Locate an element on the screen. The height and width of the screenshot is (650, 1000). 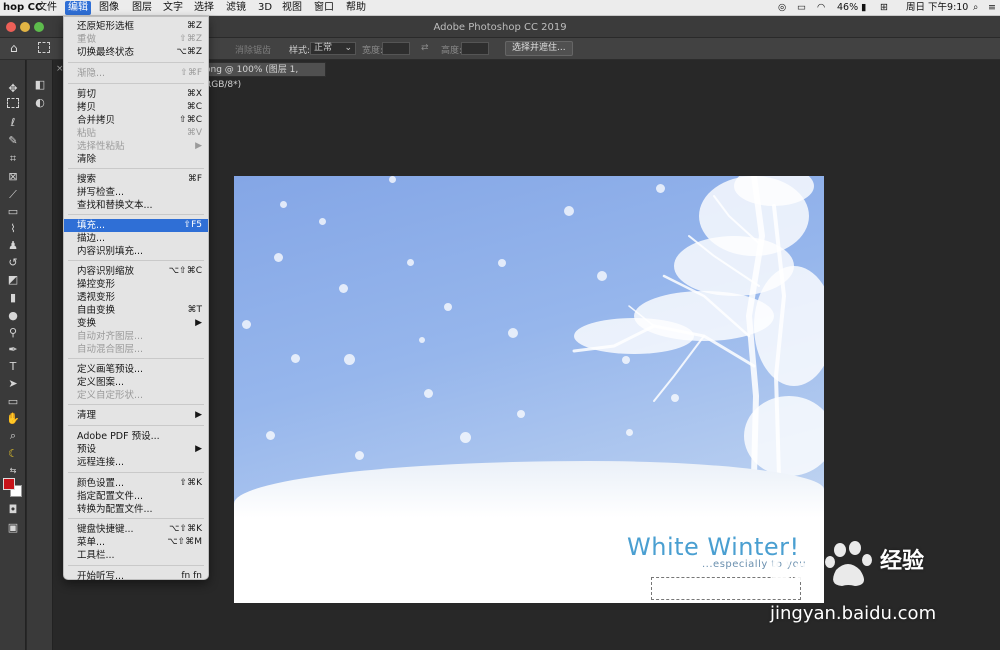
menu-3d: 3D is located at coordinates (265, 8).